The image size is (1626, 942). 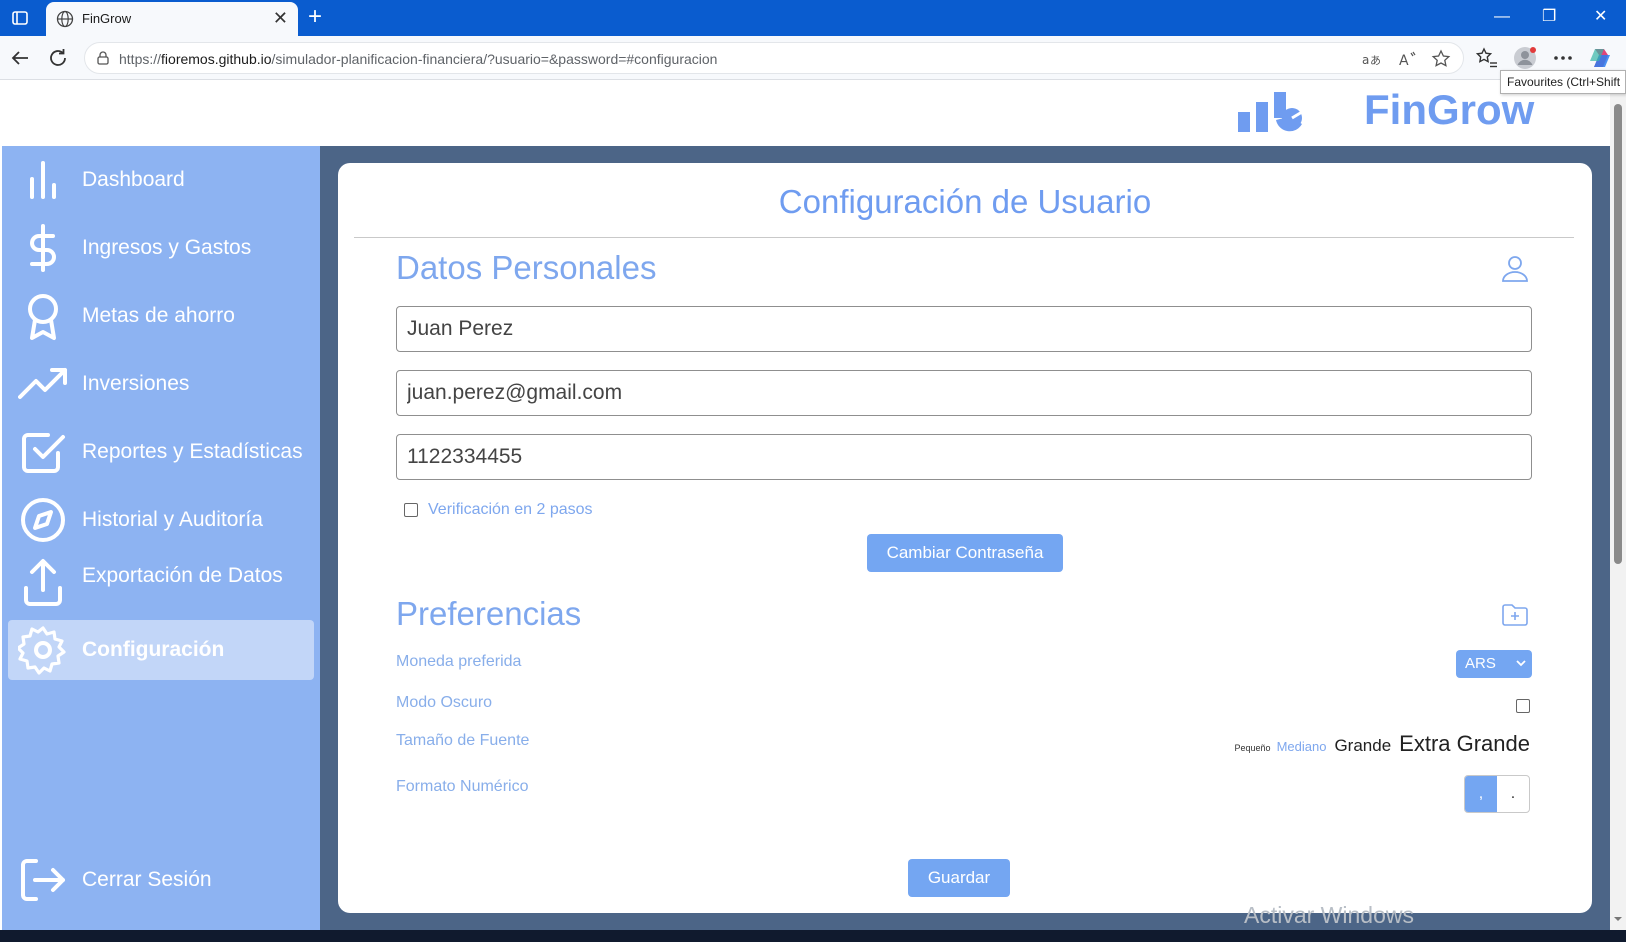 What do you see at coordinates (1270, 112) in the screenshot?
I see `brand-logo-icon` at bounding box center [1270, 112].